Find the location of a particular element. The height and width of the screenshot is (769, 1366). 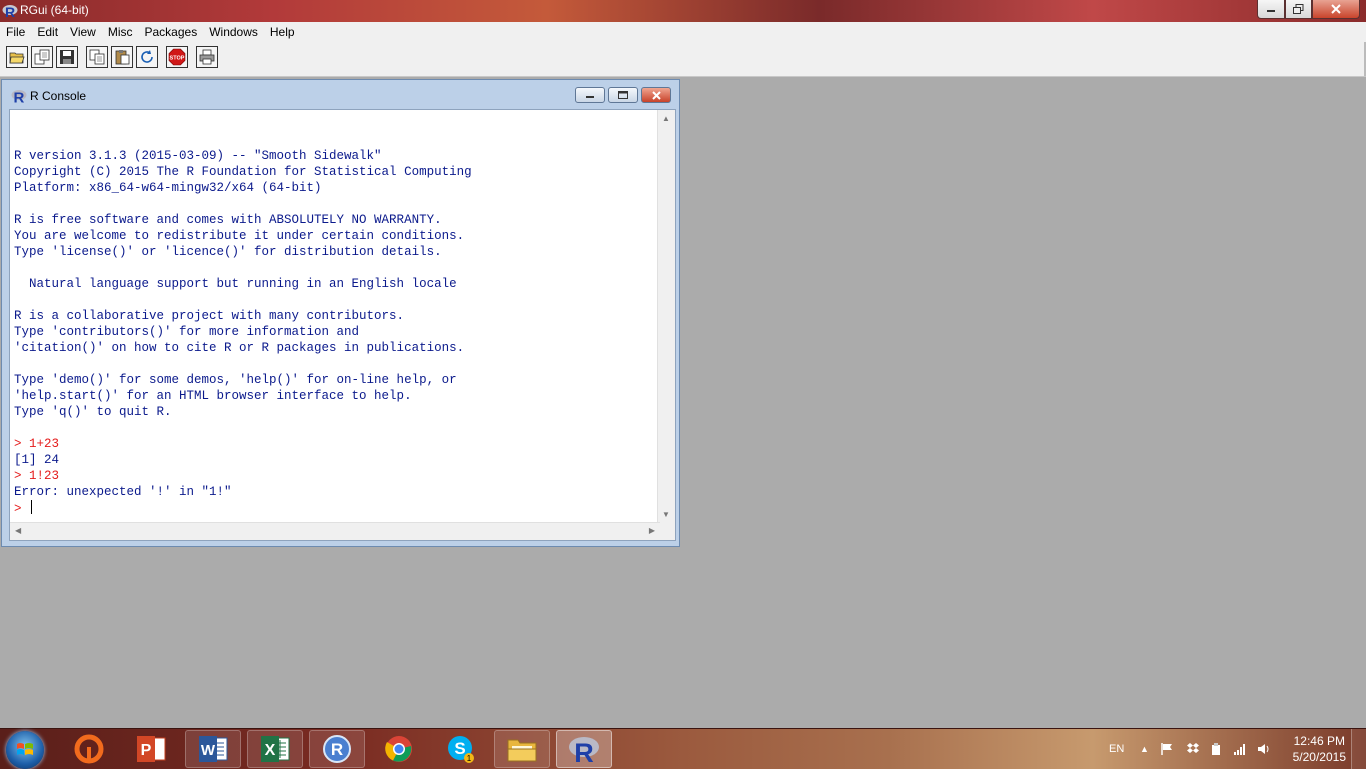

menu-misc: Misc is located at coordinates (120, 32).